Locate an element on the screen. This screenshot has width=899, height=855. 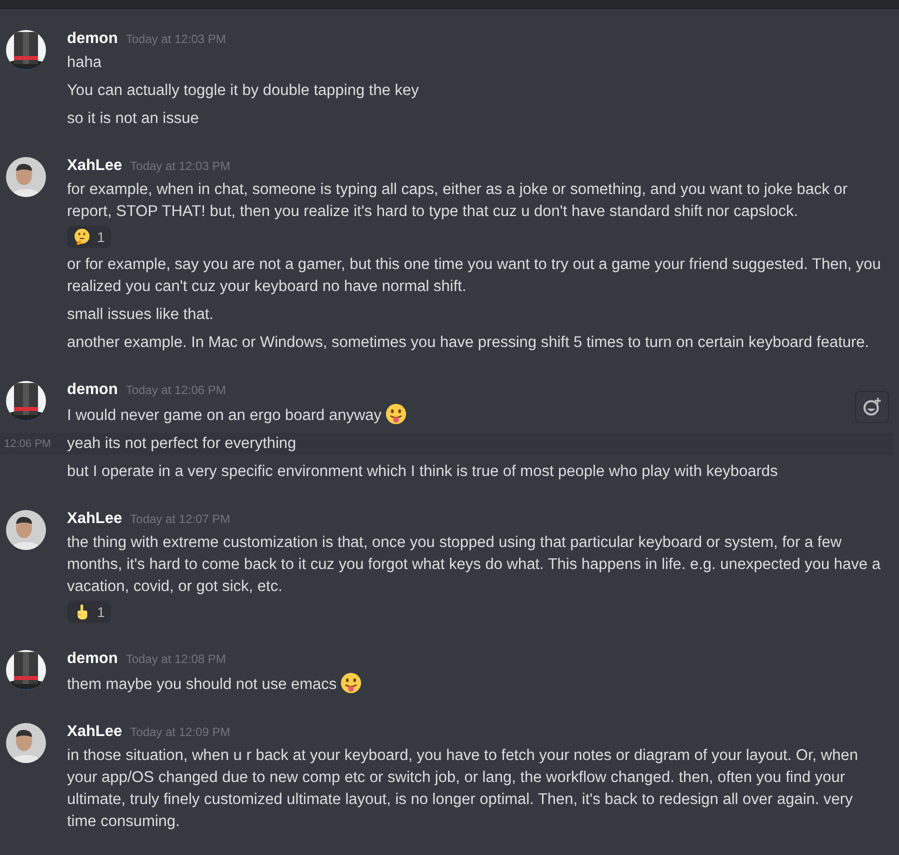
message-text: another example. In Mac or Windows, sometimes you have pressing shift 5 times to turn on certain keyboard feature. is located at coordinates (468, 343).